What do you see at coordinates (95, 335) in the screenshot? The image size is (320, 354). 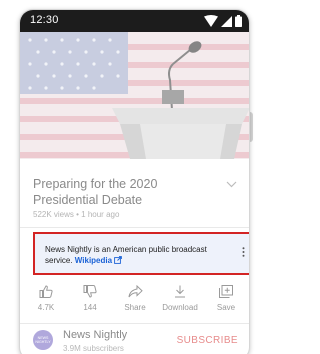 I see `channel-name: News Nightly` at bounding box center [95, 335].